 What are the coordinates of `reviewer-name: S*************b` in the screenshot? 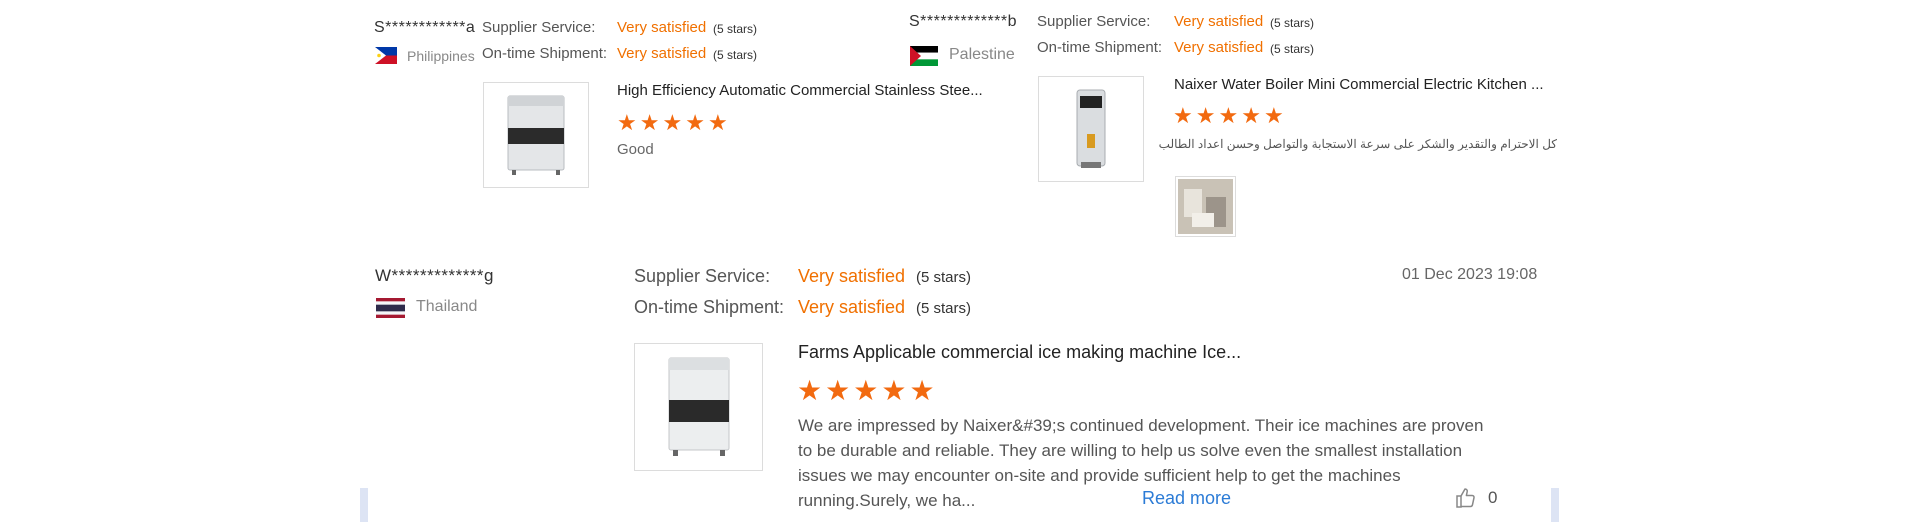 It's located at (963, 21).